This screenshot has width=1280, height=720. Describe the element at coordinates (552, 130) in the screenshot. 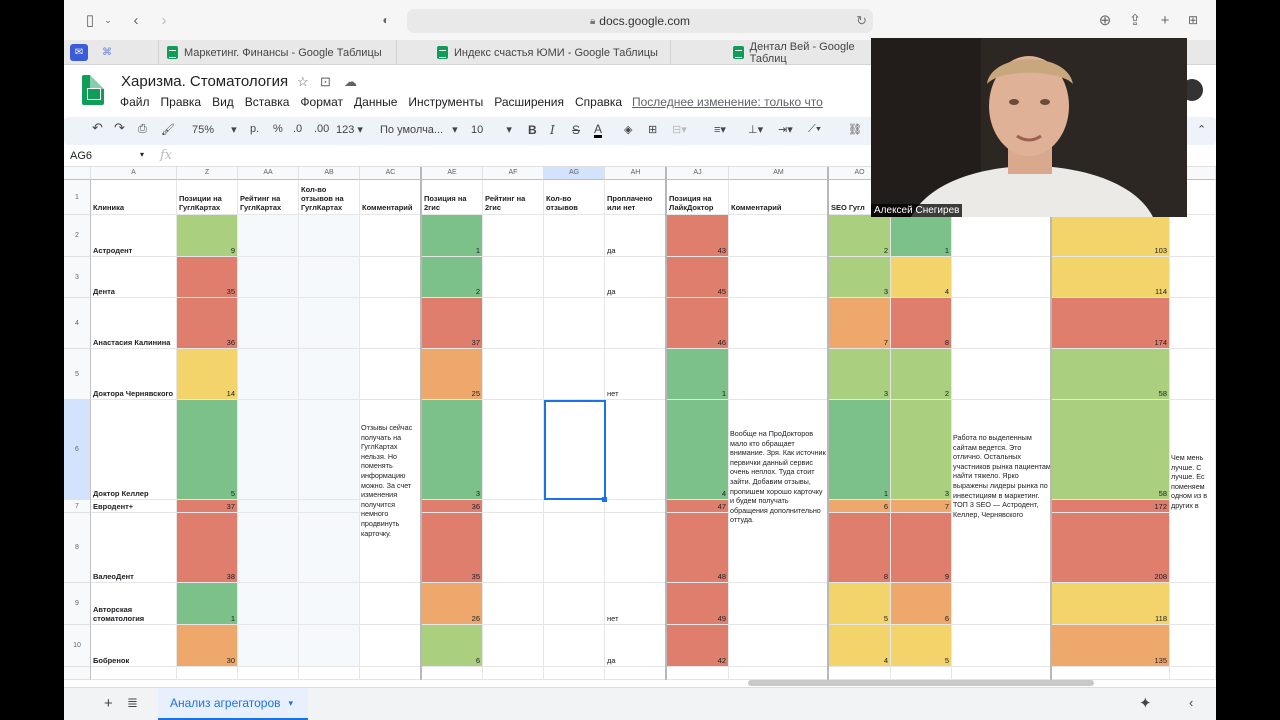

I see `italic-icon: I` at that location.